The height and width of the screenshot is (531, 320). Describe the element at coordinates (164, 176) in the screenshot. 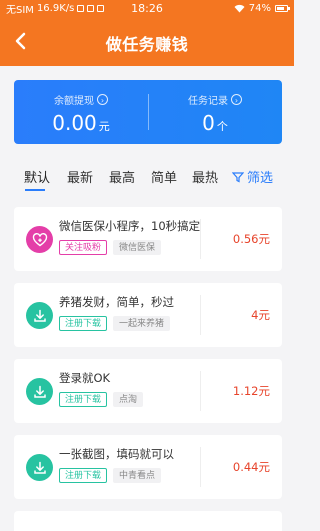

I see `tab-simple: 简单` at that location.